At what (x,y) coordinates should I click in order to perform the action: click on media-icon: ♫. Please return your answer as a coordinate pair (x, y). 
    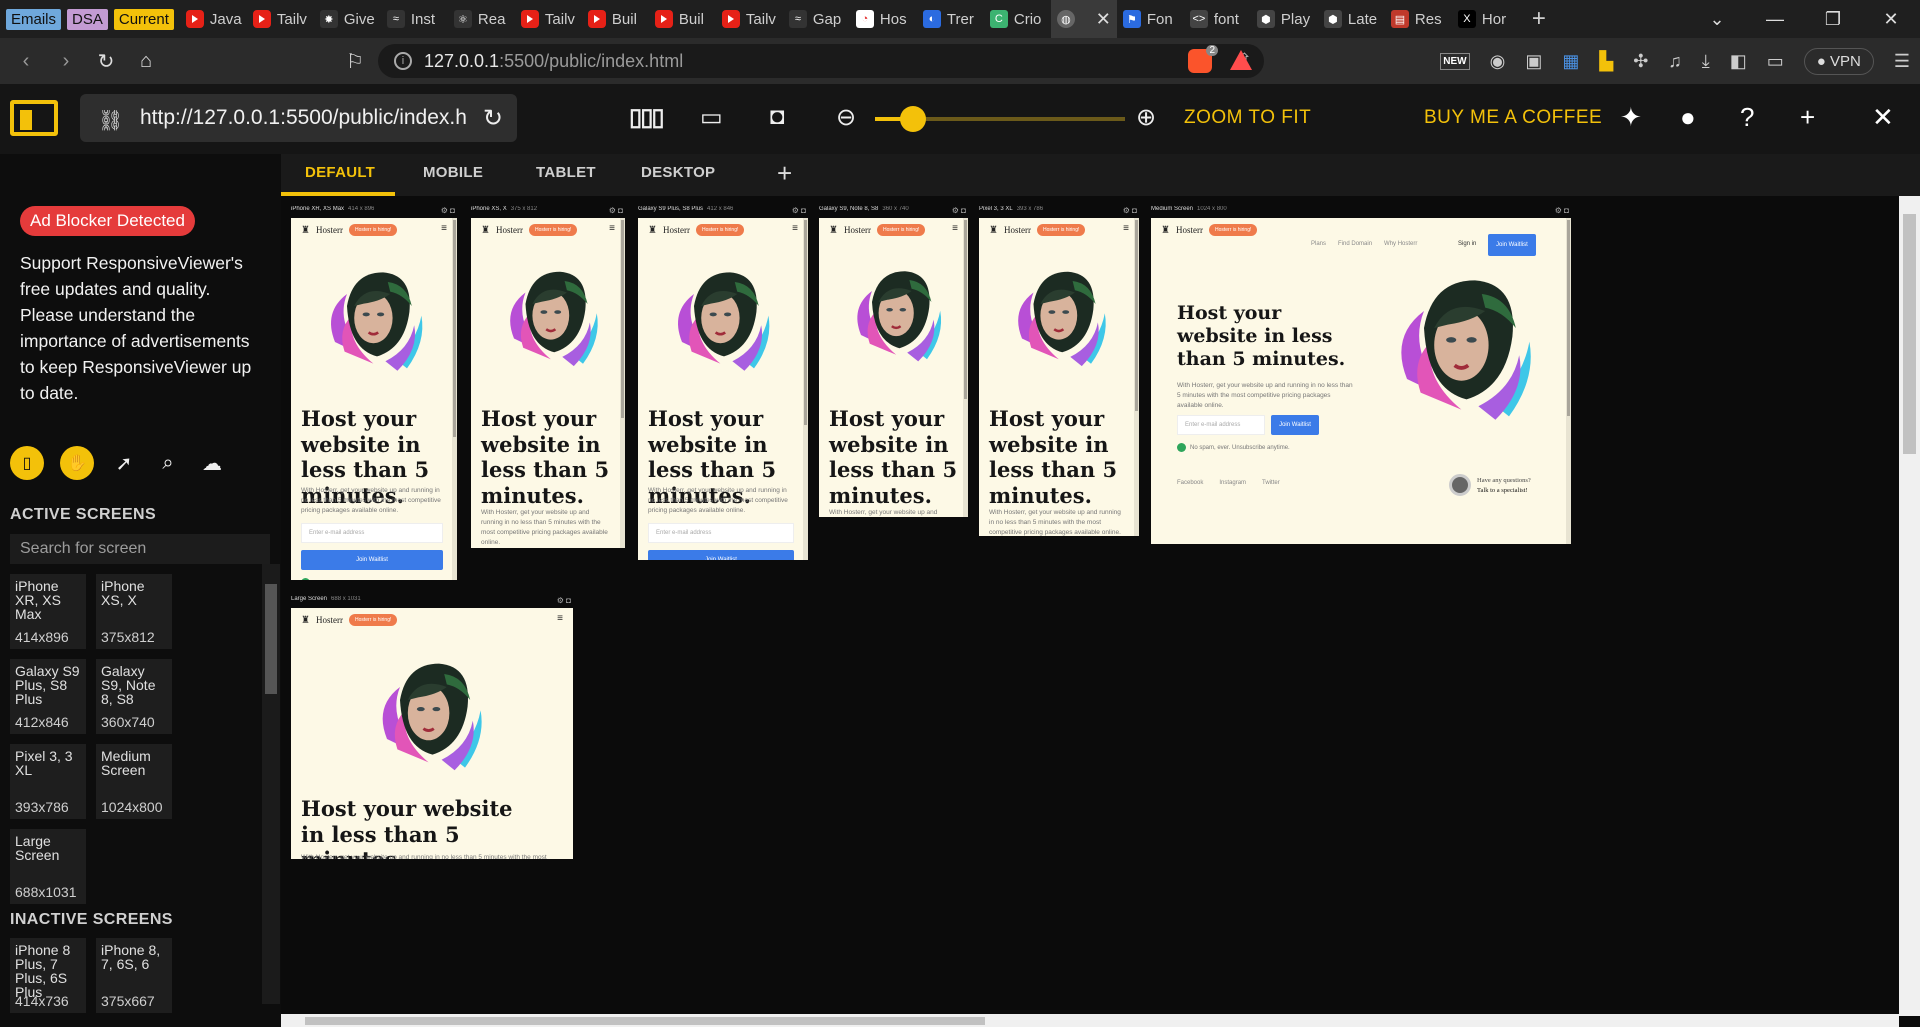
    Looking at the image, I should click on (1675, 61).